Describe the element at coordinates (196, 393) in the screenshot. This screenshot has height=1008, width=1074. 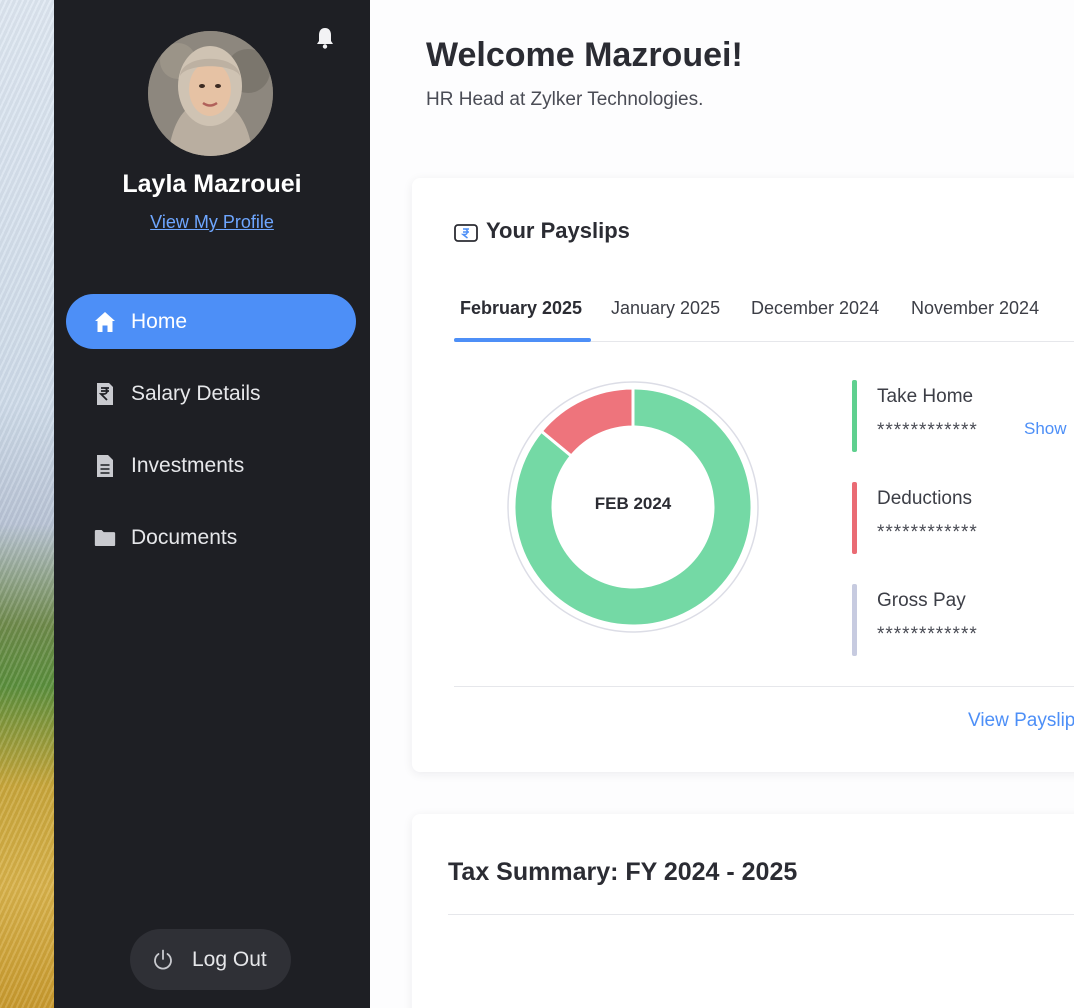
I see `sidebar-item-label: Salary Details` at that location.